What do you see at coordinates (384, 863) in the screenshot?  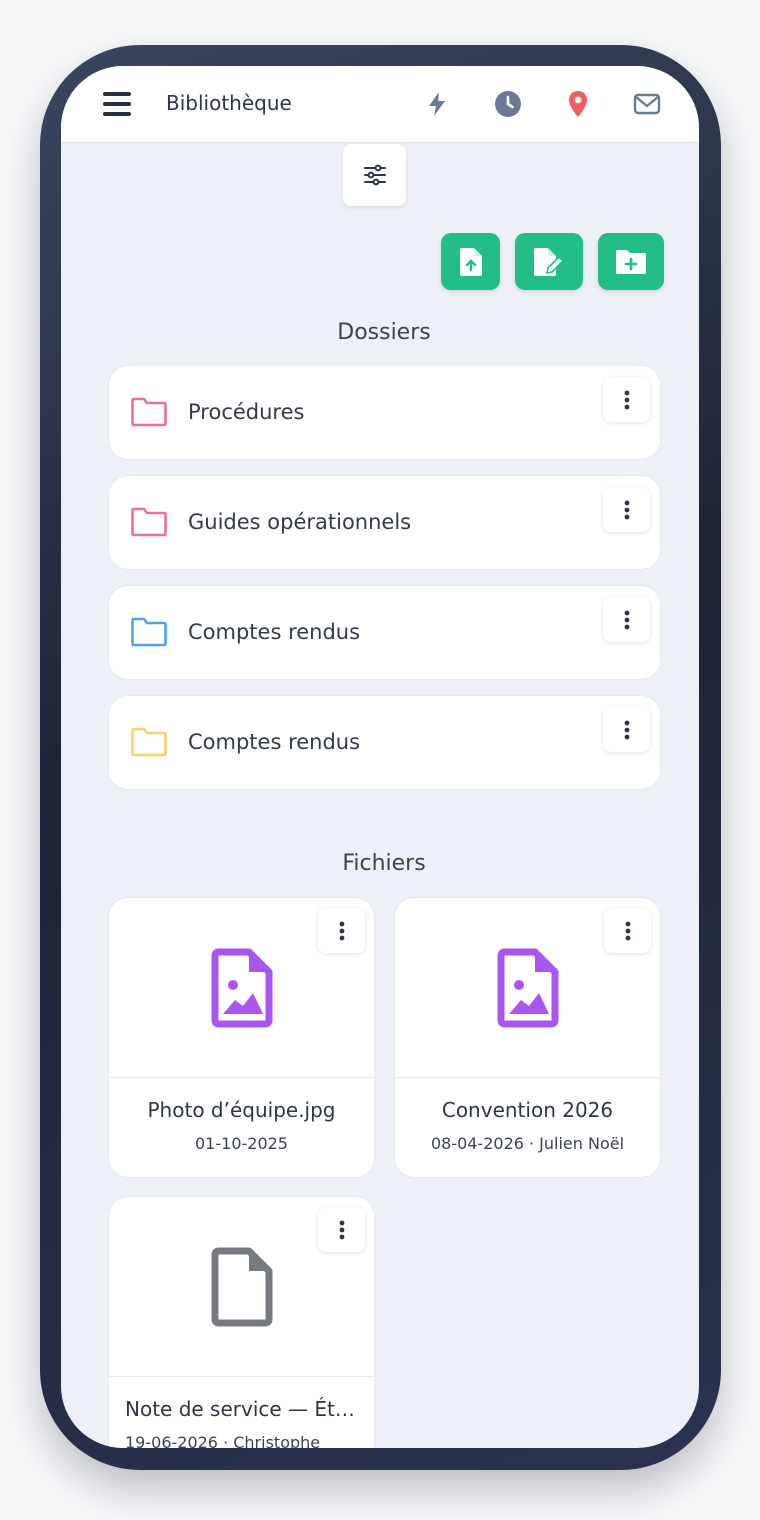 I see `files-section-title: Fichiers` at bounding box center [384, 863].